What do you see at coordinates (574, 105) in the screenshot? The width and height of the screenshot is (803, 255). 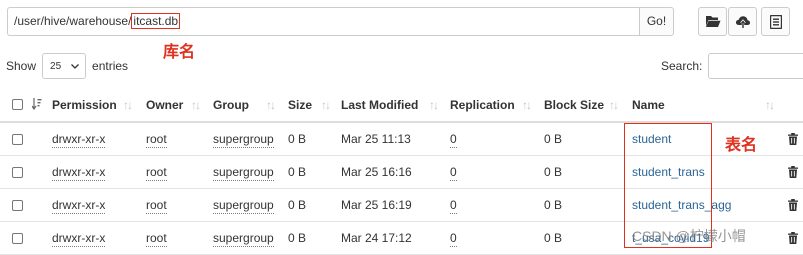 I see `column-header-block-size: Block Size` at bounding box center [574, 105].